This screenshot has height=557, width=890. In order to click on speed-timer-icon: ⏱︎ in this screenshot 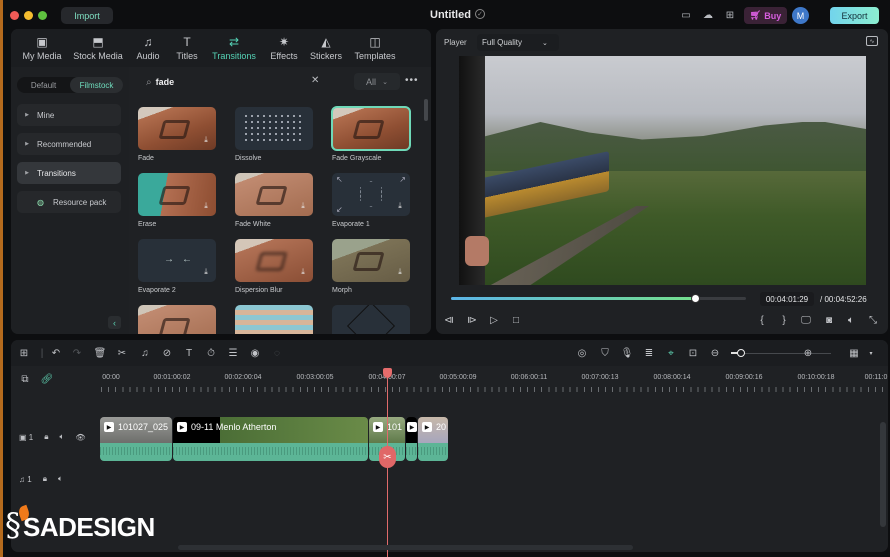, I will do `click(211, 353)`.